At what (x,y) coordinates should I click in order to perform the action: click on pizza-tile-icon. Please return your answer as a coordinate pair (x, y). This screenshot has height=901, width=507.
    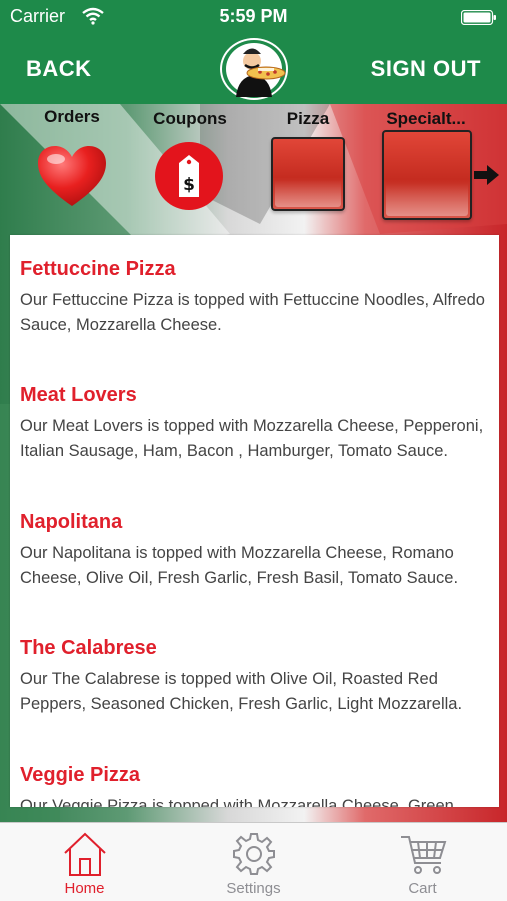
    Looking at the image, I should click on (308, 174).